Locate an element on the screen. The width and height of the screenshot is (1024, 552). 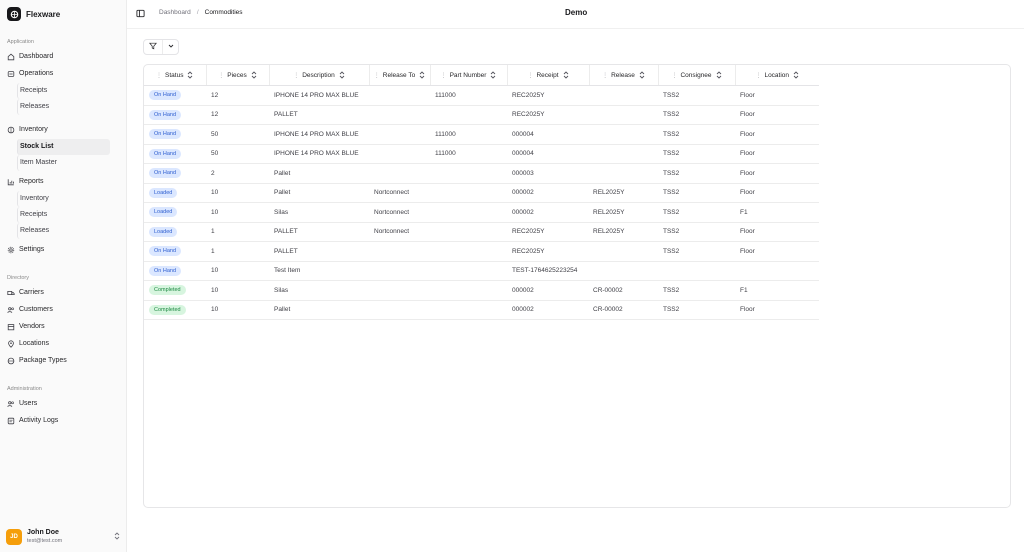
cell-release-to is located at coordinates (399, 310).